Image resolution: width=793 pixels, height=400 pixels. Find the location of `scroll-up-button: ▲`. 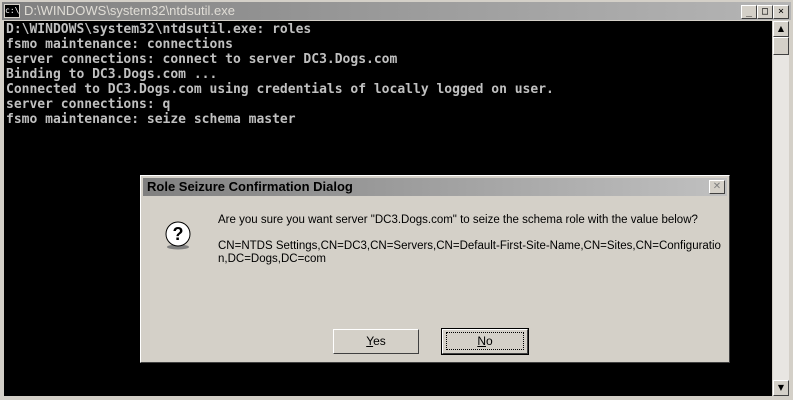

scroll-up-button: ▲ is located at coordinates (781, 29).